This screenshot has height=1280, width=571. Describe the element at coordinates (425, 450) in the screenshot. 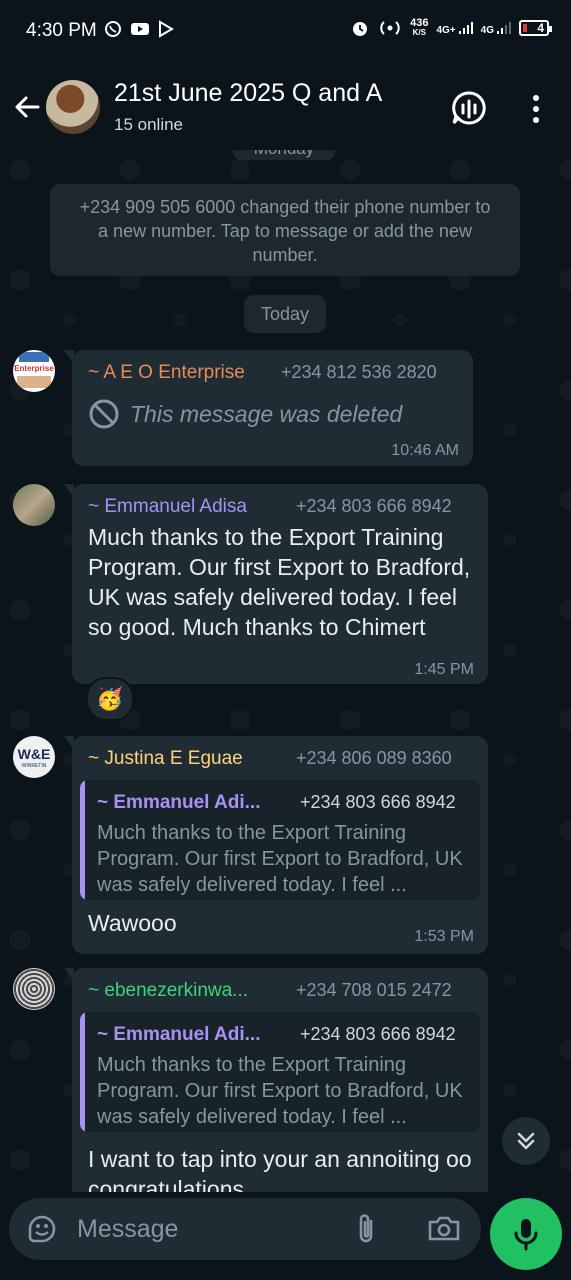

I see `message-time: 10:46 AM` at that location.